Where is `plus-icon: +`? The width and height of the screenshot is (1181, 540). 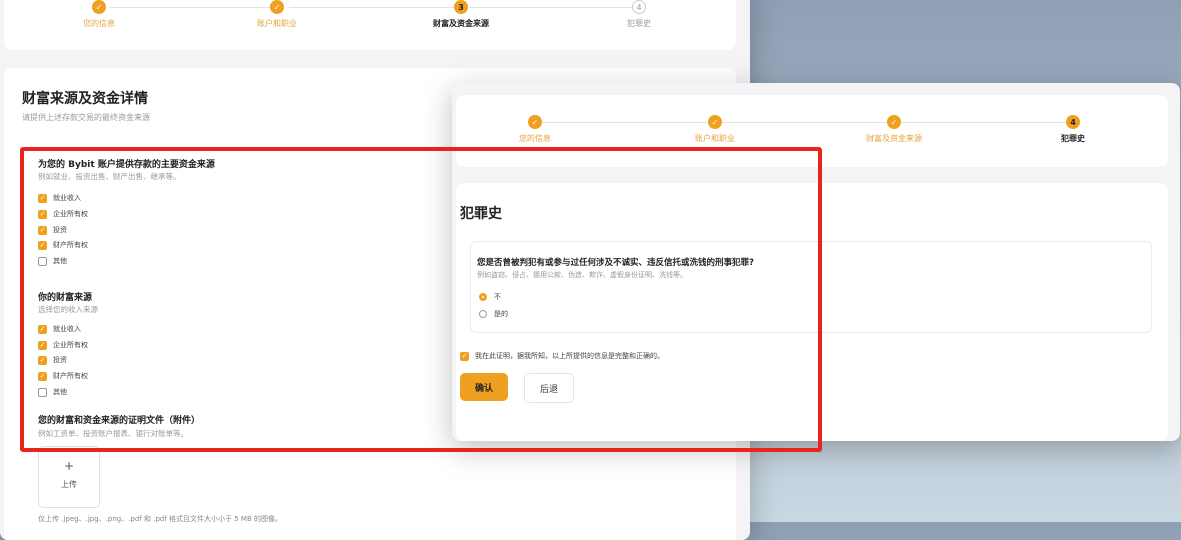 plus-icon: + is located at coordinates (69, 466).